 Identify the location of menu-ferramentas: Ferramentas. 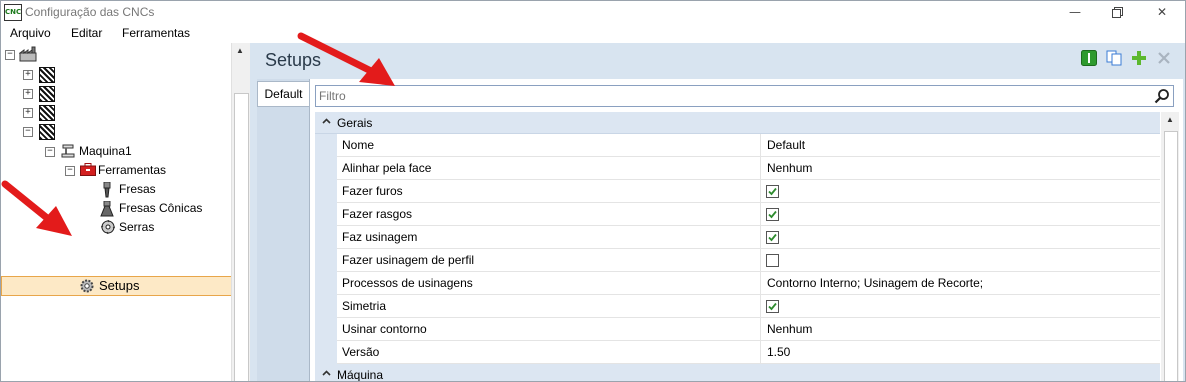
(156, 33).